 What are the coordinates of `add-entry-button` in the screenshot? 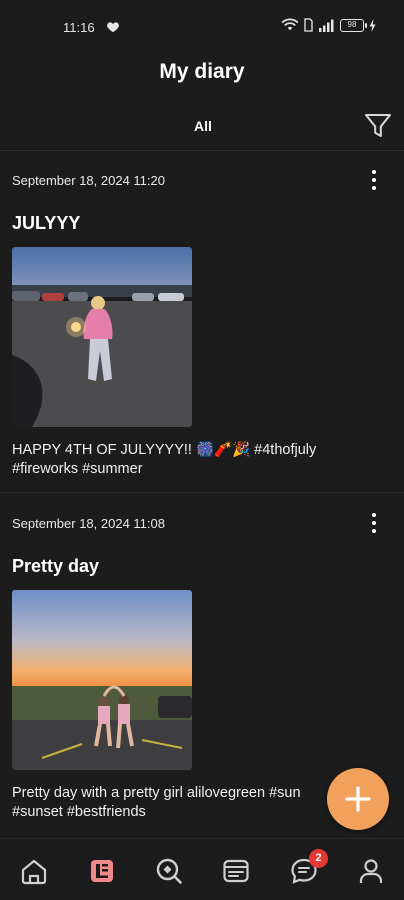 It's located at (358, 799).